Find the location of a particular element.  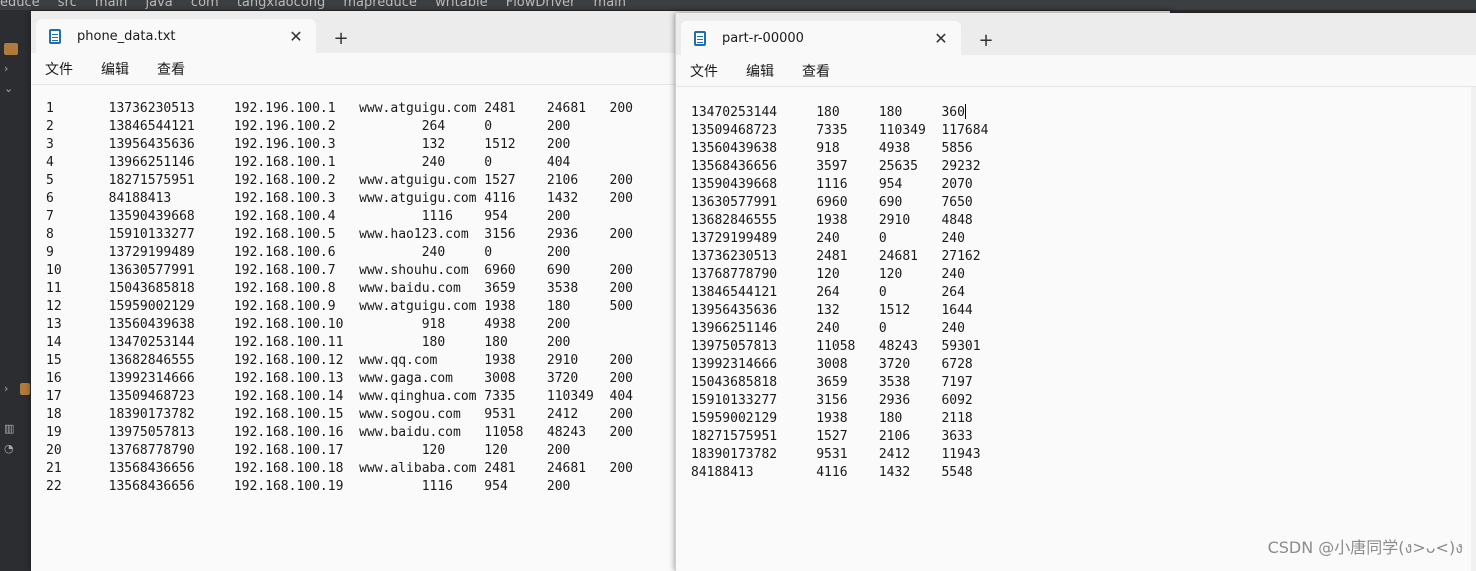

breadcrumb-item: src is located at coordinates (67, 5).